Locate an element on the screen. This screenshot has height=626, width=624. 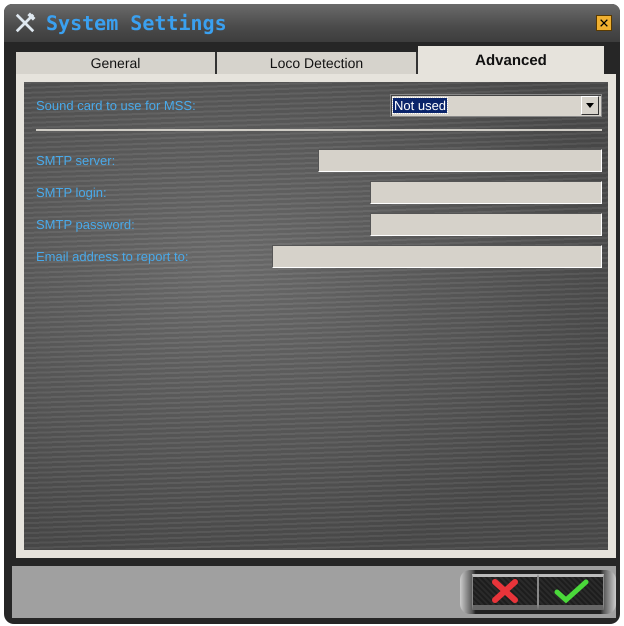
checkmark-icon is located at coordinates (571, 591).